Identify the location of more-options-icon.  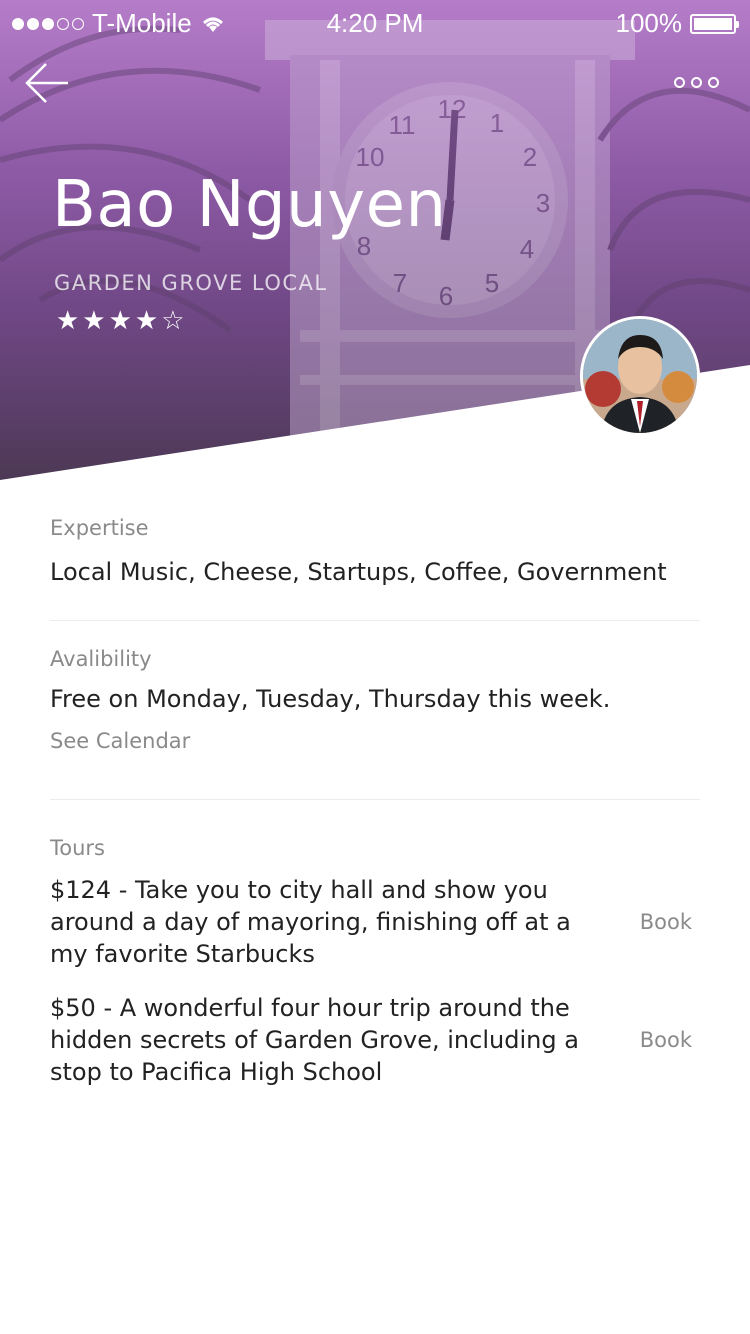
(698, 82).